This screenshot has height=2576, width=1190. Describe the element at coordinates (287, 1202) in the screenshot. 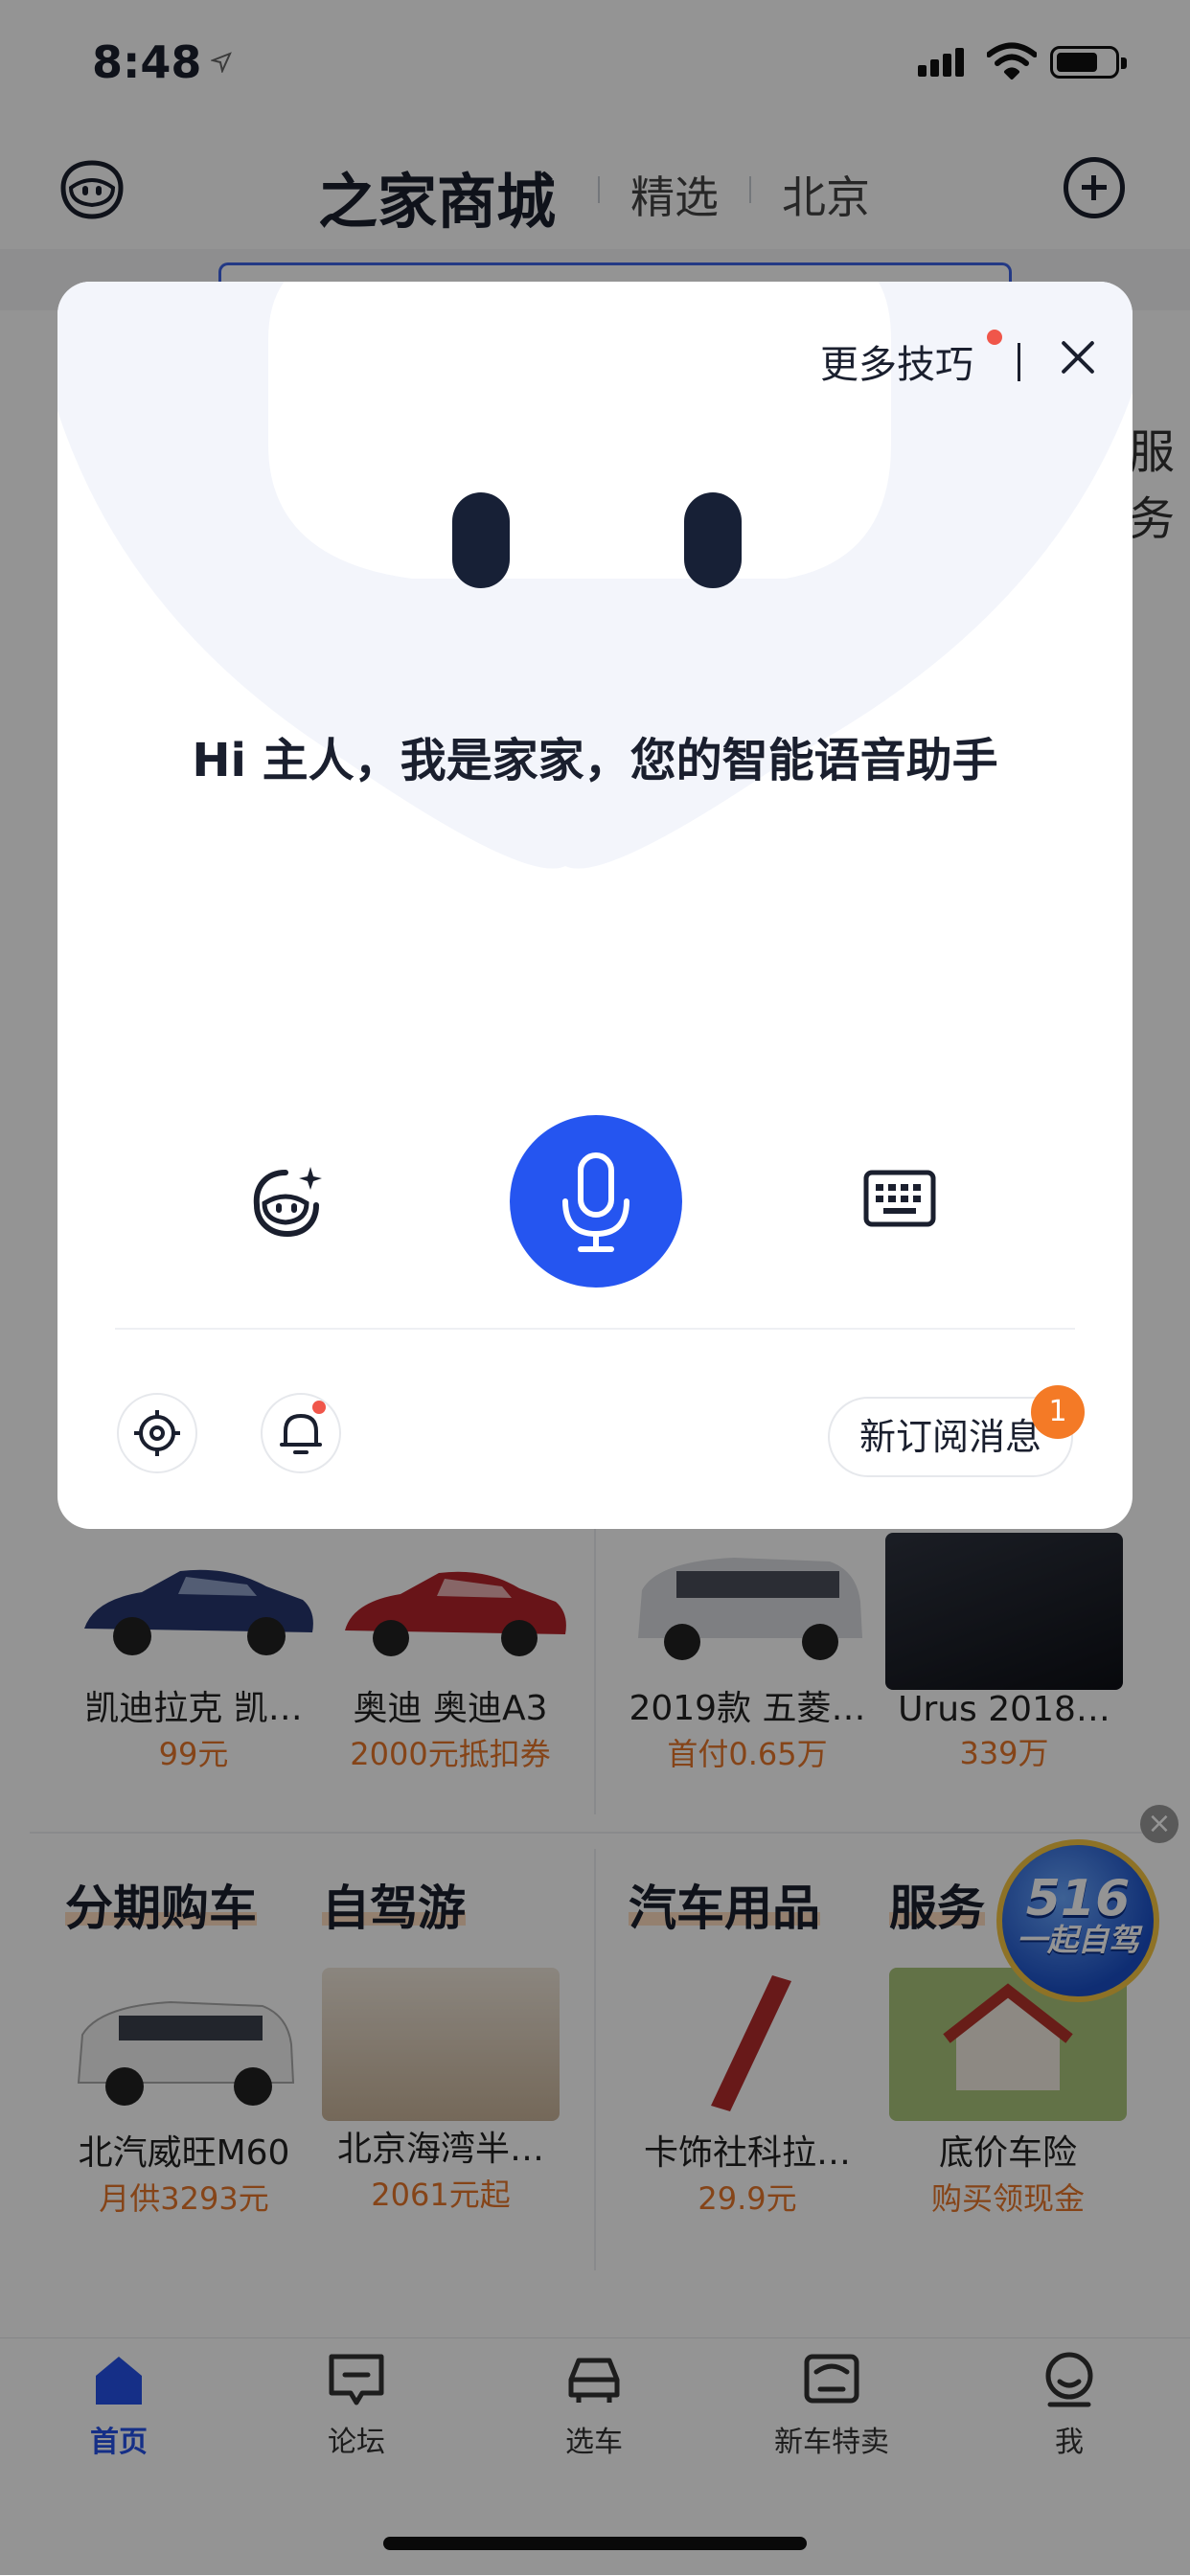

I see `assistant-avatar-icon` at that location.